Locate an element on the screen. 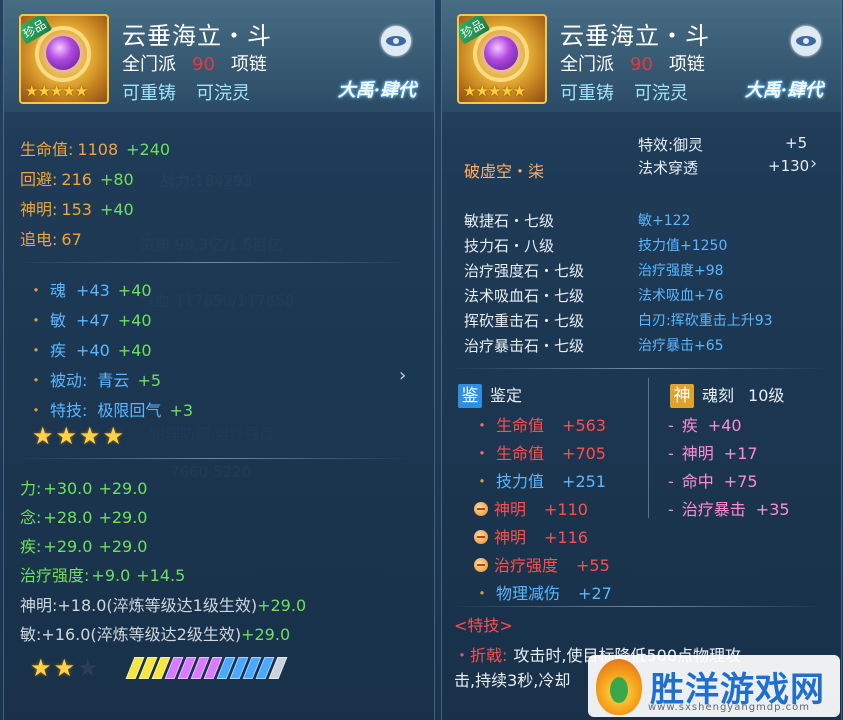 The width and height of the screenshot is (843, 720). refine-label: 治疗强度: is located at coordinates (55, 575).